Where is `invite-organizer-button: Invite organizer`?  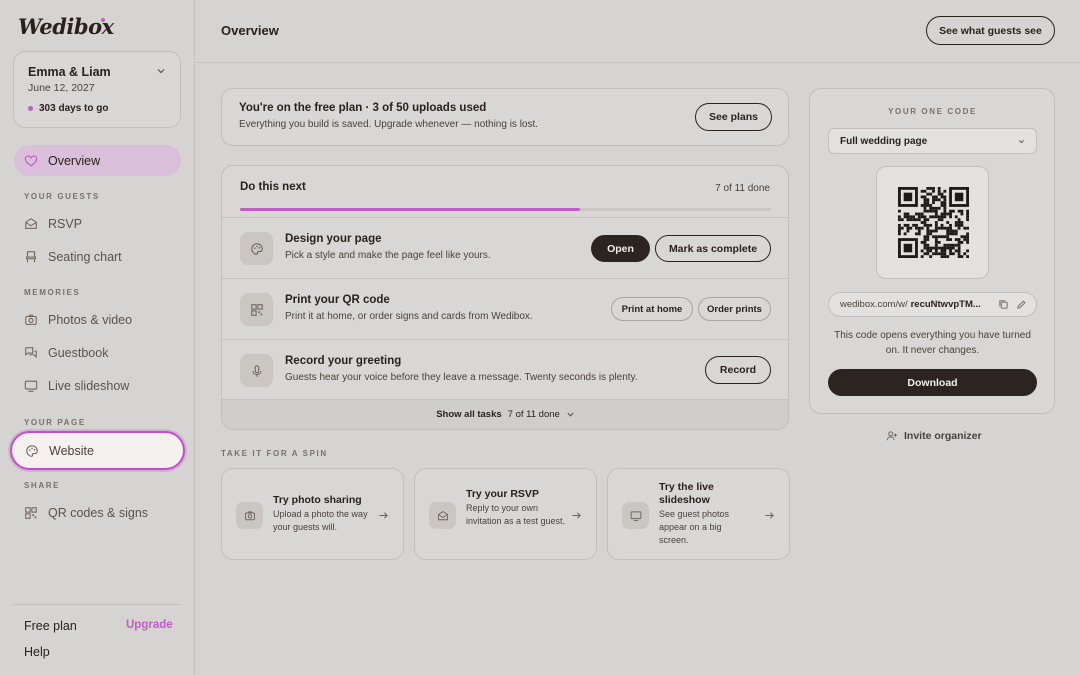 invite-organizer-button: Invite organizer is located at coordinates (934, 436).